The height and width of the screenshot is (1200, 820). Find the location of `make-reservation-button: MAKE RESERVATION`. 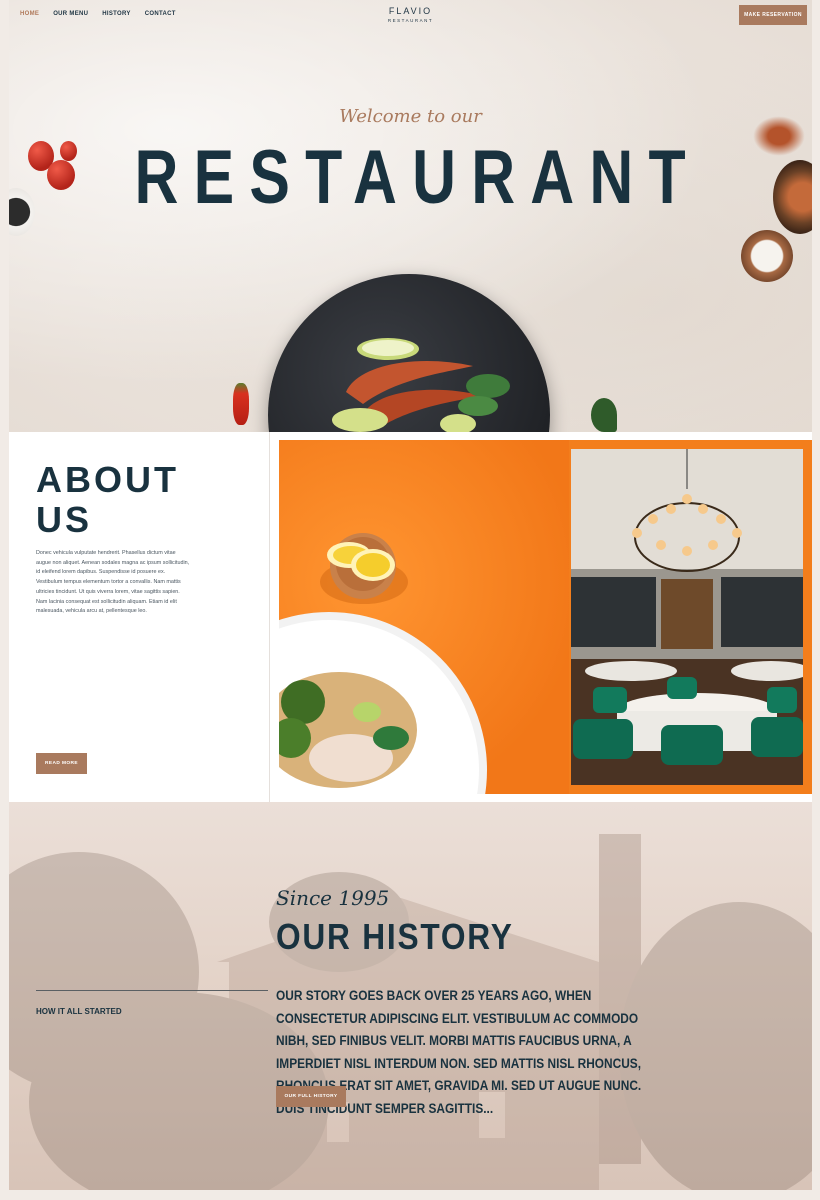

make-reservation-button: MAKE RESERVATION is located at coordinates (773, 15).